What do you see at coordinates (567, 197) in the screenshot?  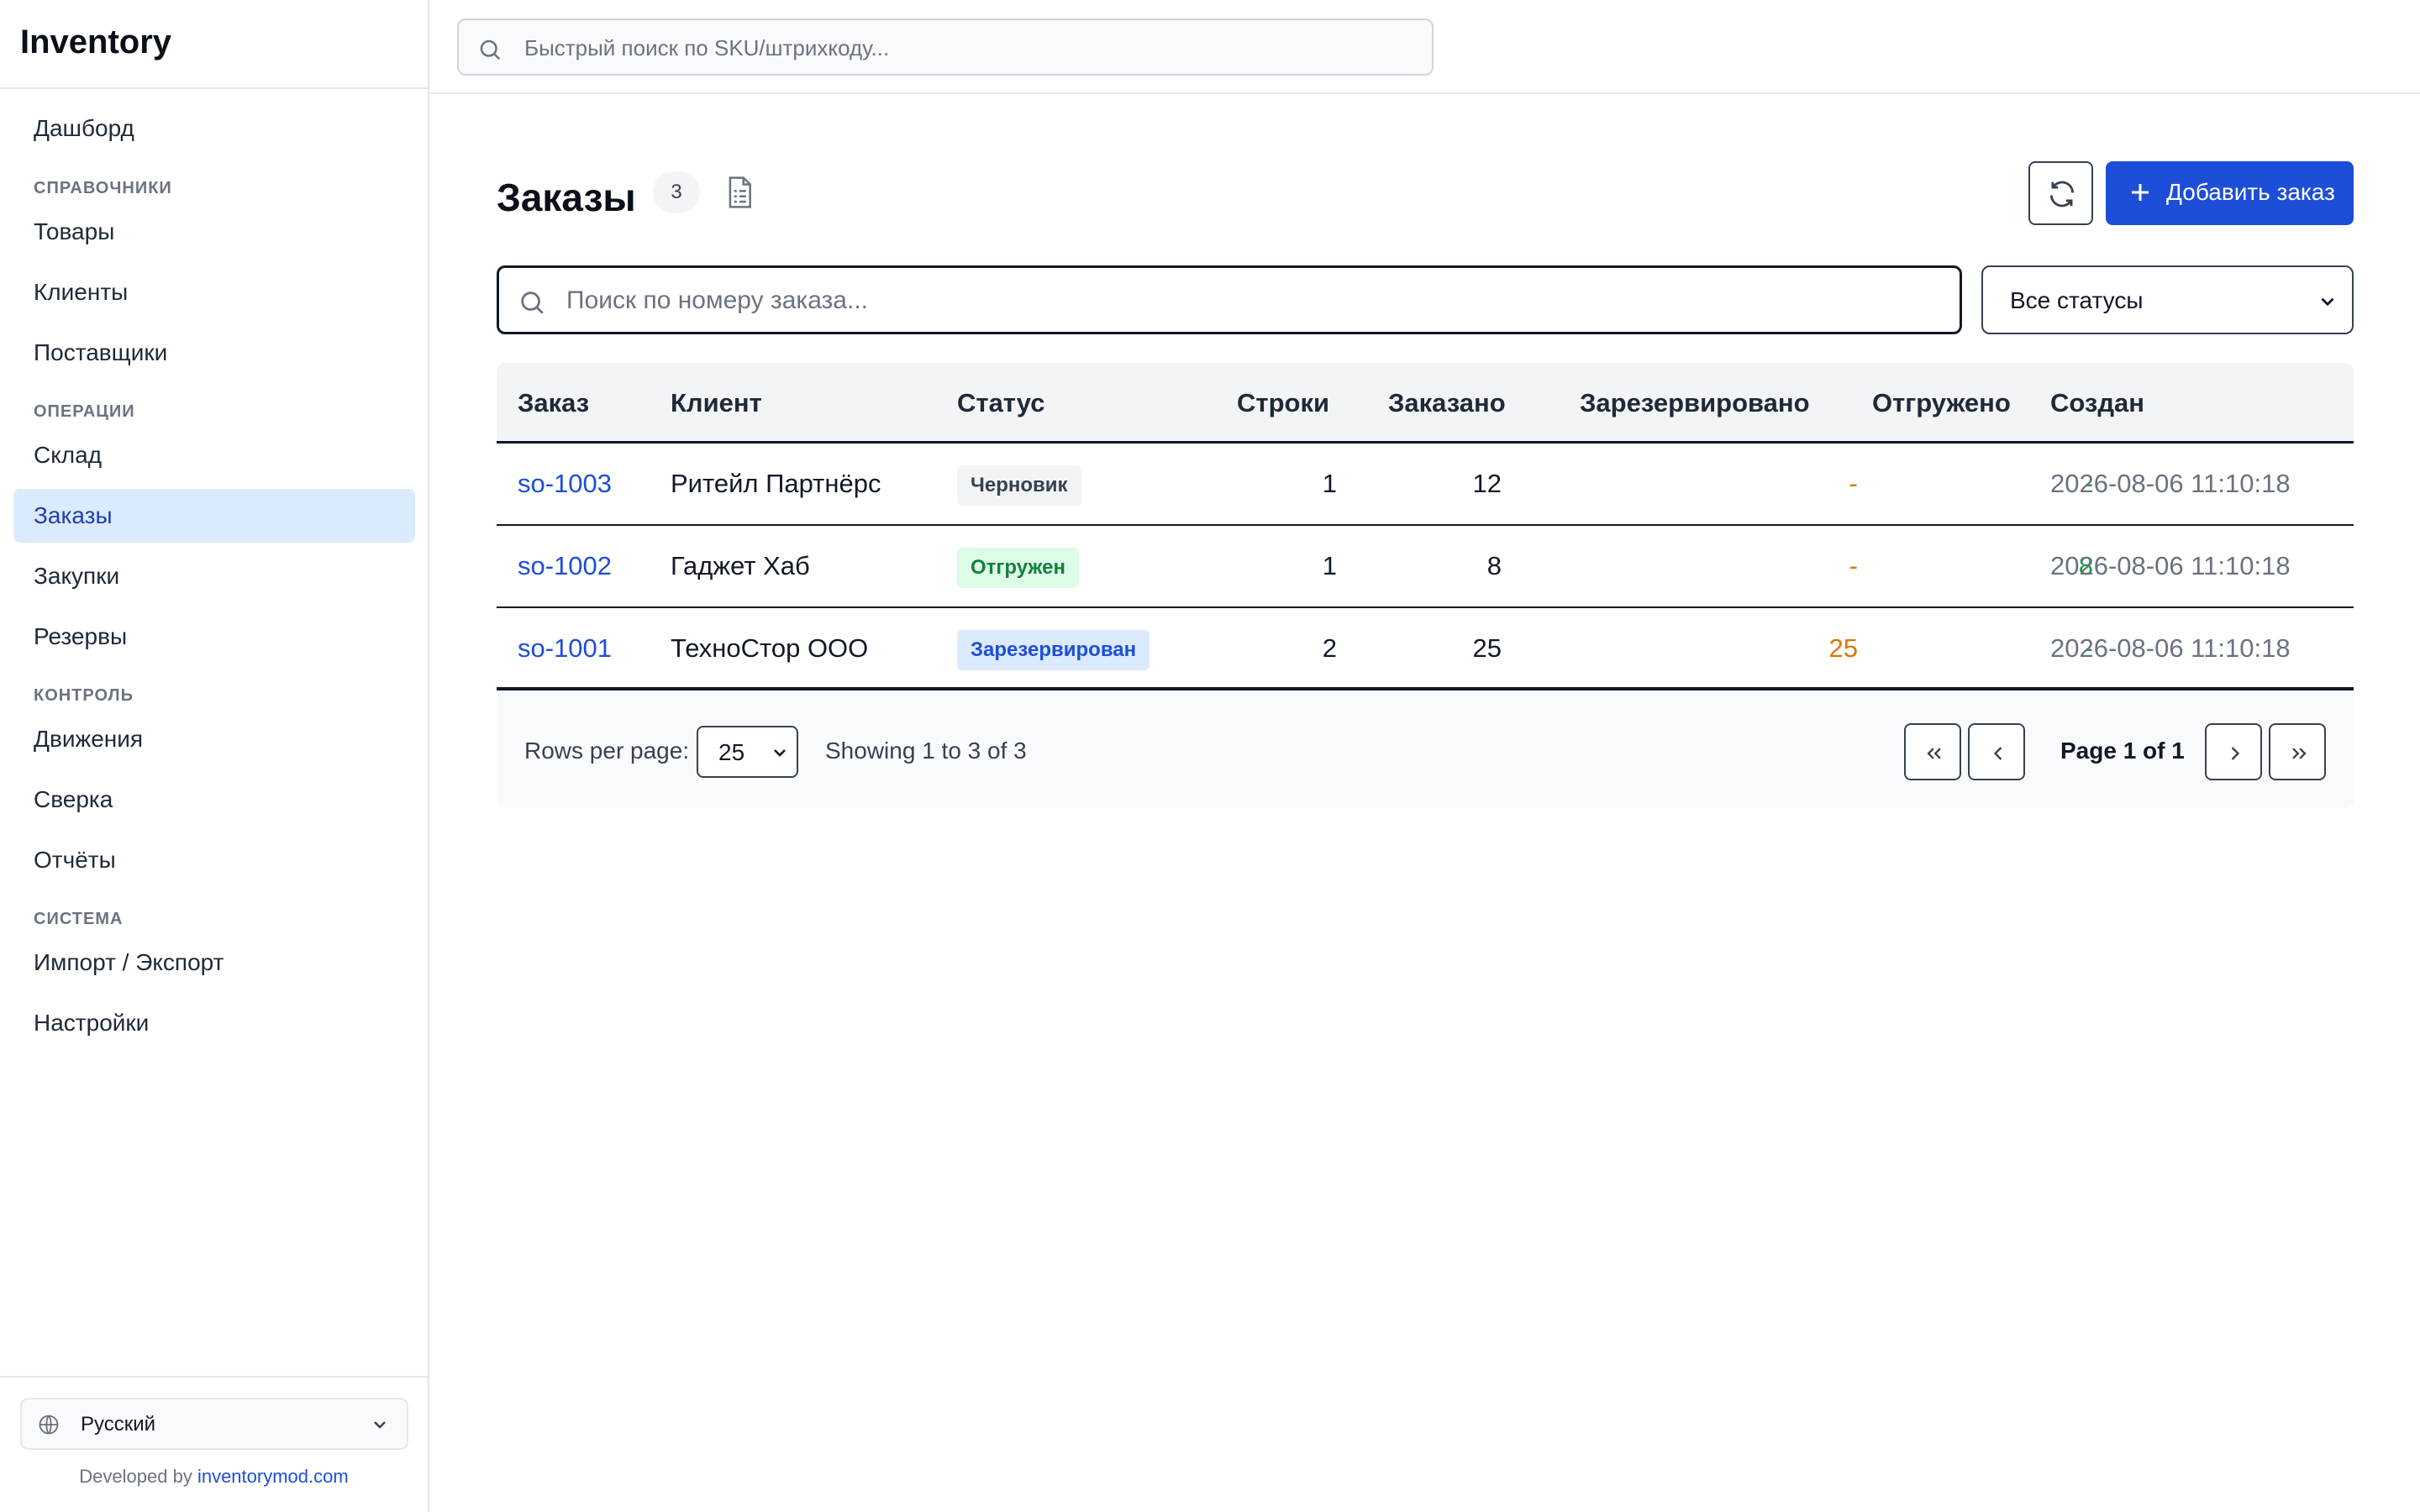 I see `page-title: Заказы` at bounding box center [567, 197].